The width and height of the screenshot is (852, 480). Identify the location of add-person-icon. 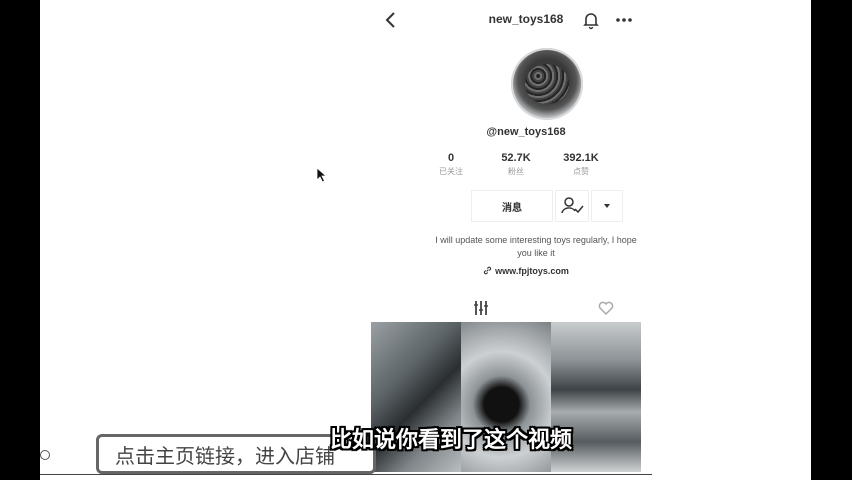
(572, 205).